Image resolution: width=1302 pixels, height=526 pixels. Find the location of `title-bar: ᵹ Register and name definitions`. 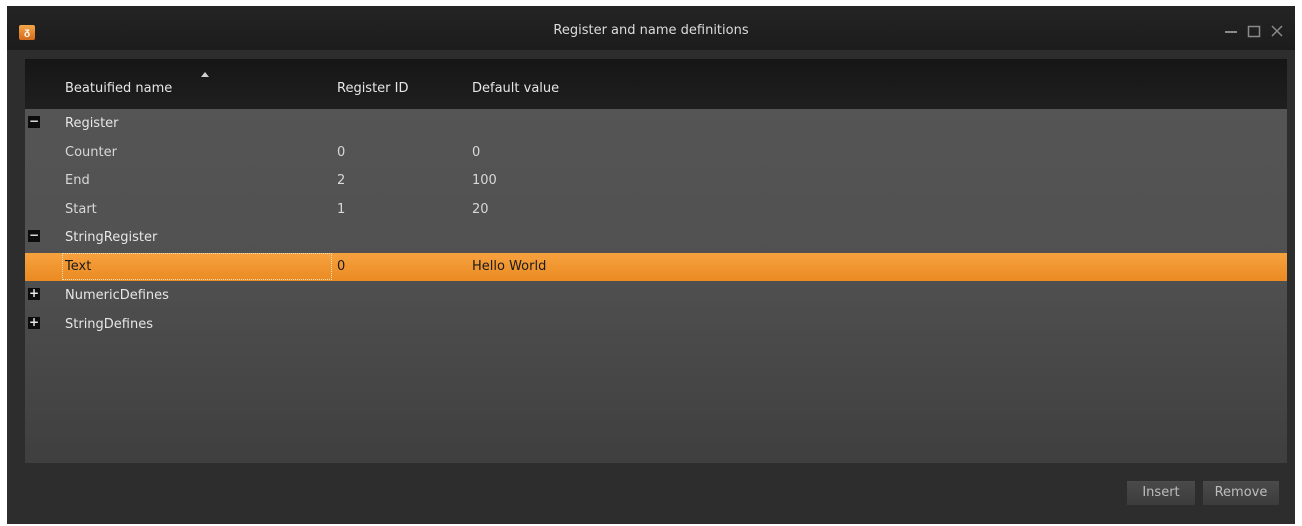

title-bar: ᵹ Register and name definitions is located at coordinates (651, 28).